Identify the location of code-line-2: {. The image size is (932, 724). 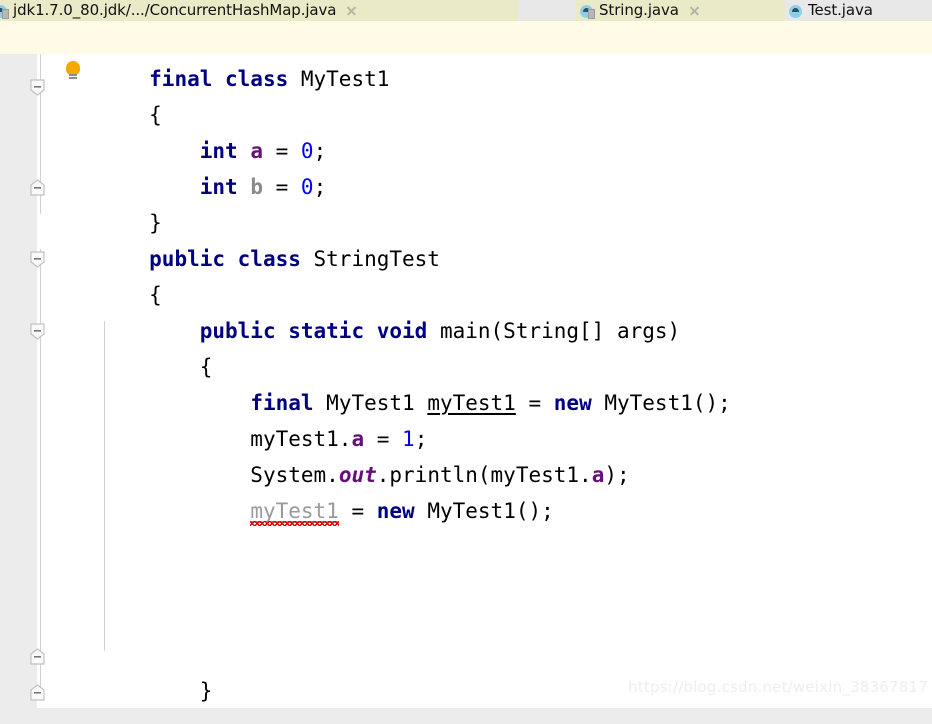
(155, 115).